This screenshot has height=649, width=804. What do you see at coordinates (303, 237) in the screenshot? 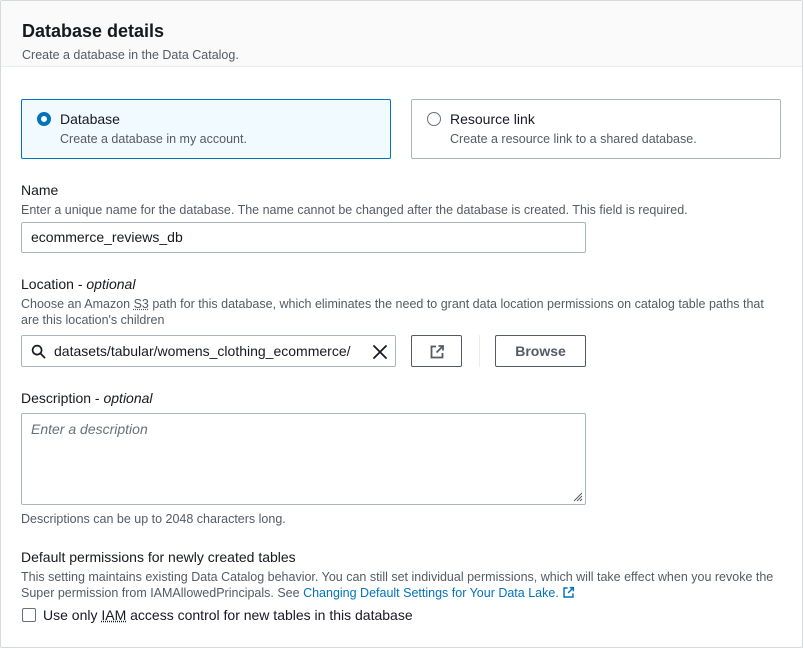
I see `name-input: ecommerce_reviews_db` at bounding box center [303, 237].